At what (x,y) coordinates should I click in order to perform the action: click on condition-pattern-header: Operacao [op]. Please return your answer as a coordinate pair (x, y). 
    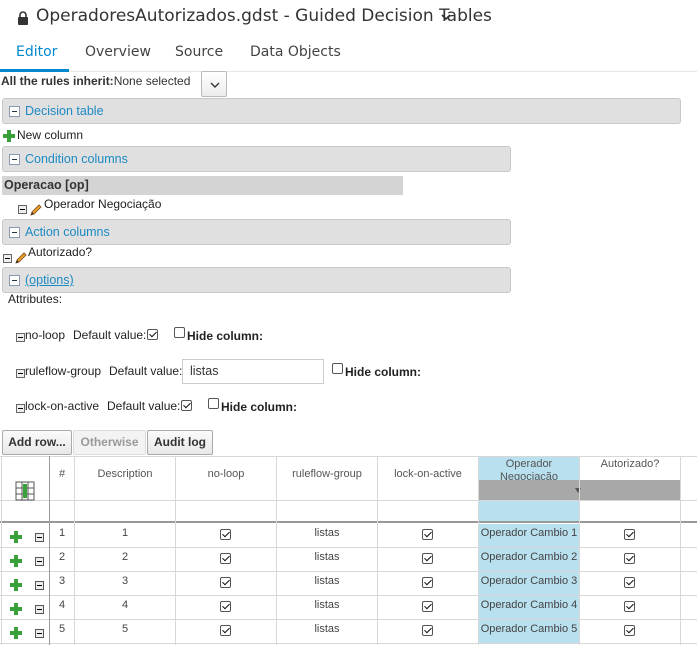
    Looking at the image, I should click on (202, 185).